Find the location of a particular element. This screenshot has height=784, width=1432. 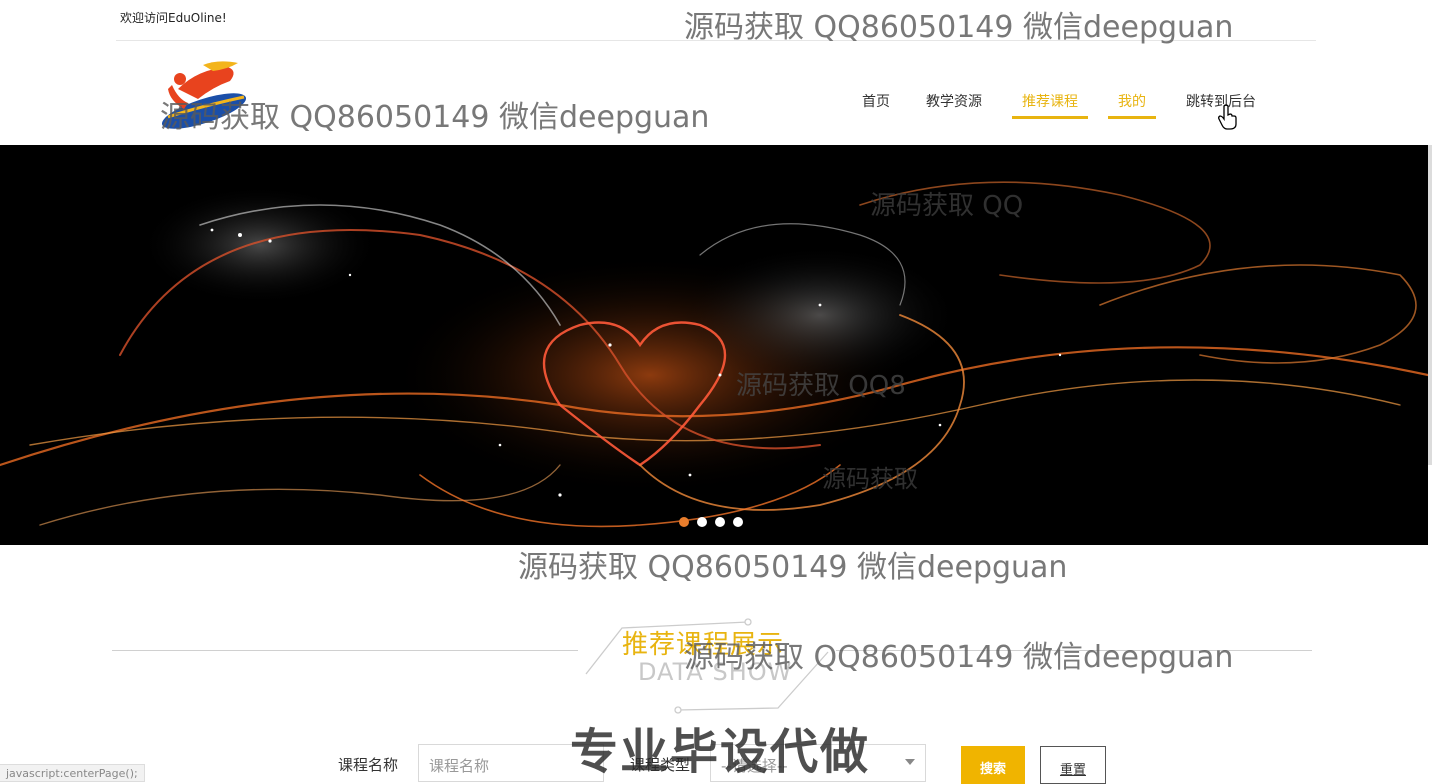

course-name-label: 课程名称 is located at coordinates (368, 765).